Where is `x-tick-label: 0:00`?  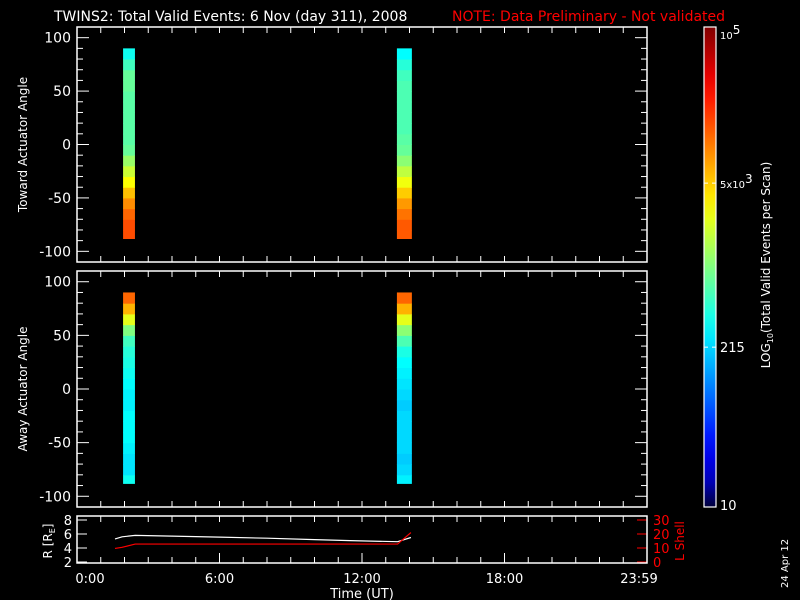
x-tick-label: 0:00 is located at coordinates (89, 579).